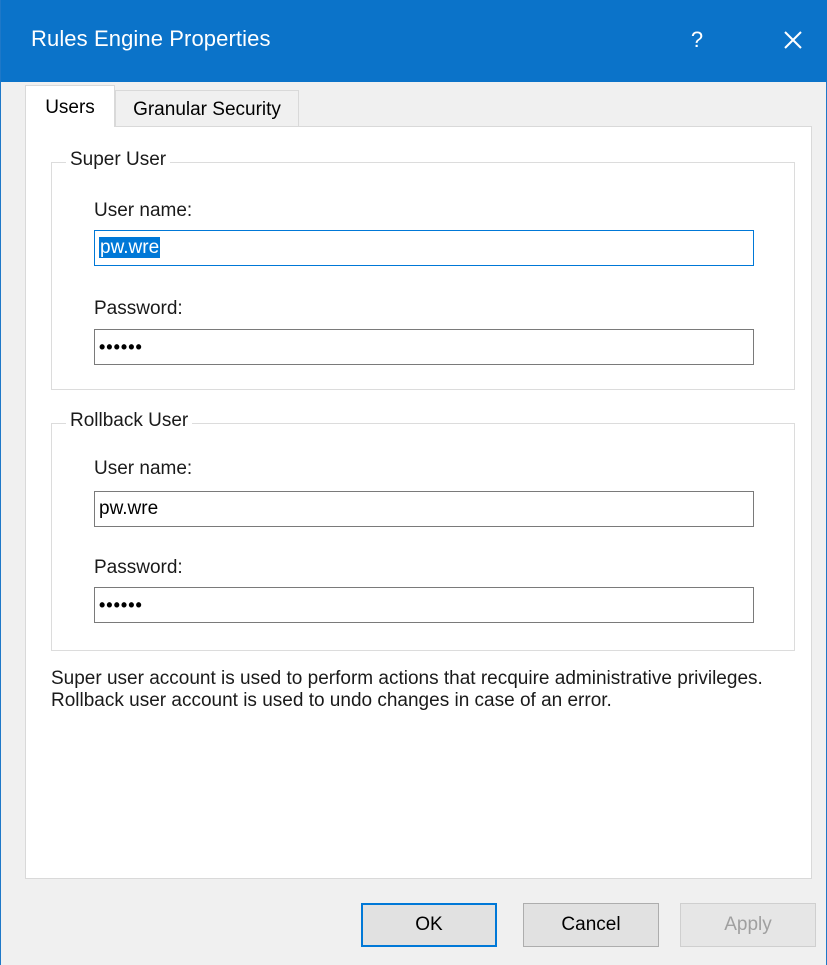 Image resolution: width=827 pixels, height=965 pixels. I want to click on rollback-user-password-value: ••••••, so click(121, 605).